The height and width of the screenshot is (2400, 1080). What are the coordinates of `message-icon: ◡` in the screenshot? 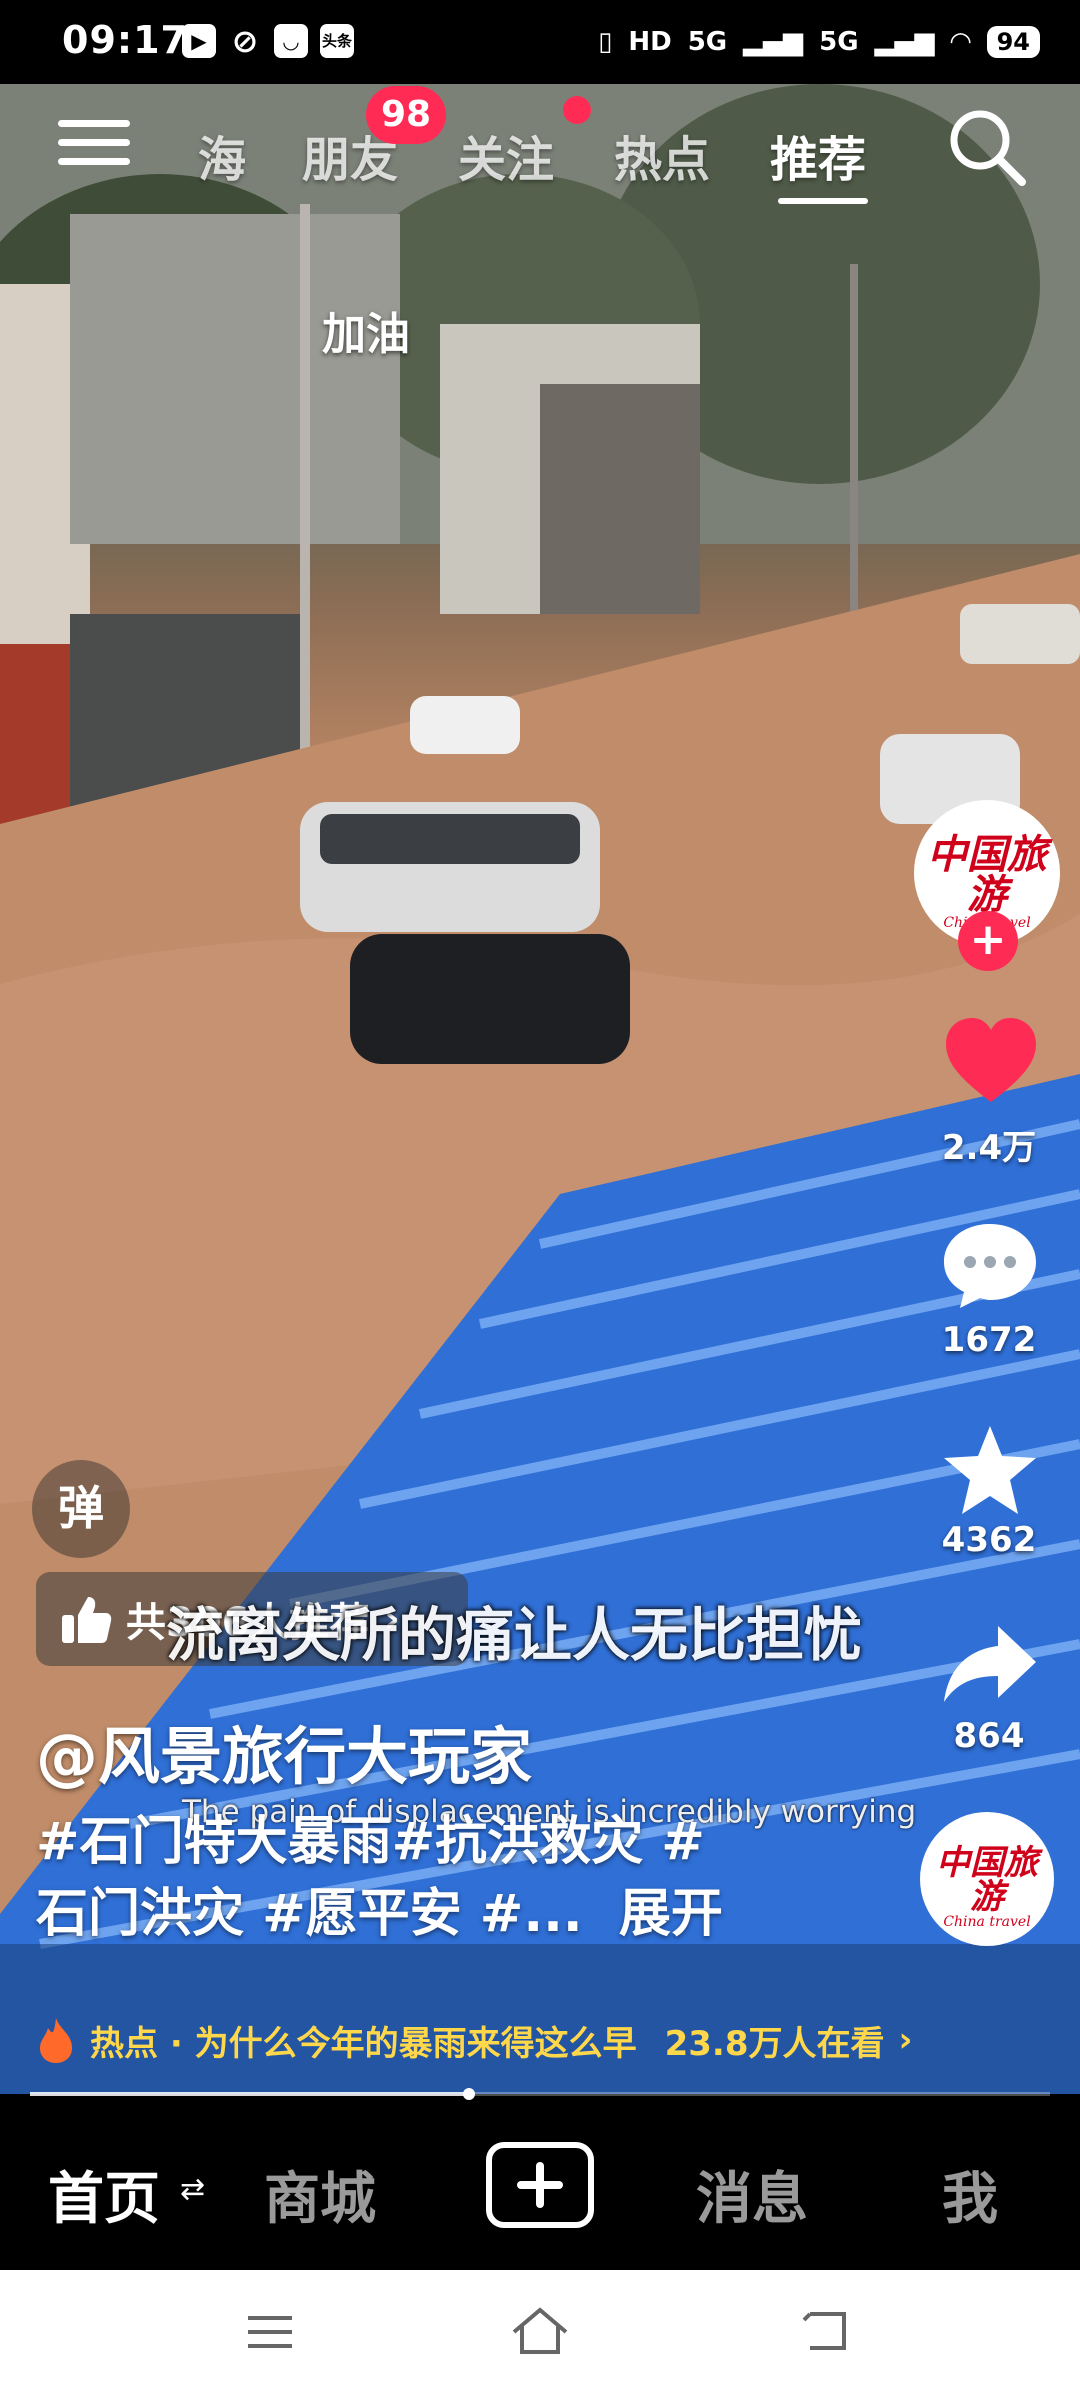 It's located at (291, 41).